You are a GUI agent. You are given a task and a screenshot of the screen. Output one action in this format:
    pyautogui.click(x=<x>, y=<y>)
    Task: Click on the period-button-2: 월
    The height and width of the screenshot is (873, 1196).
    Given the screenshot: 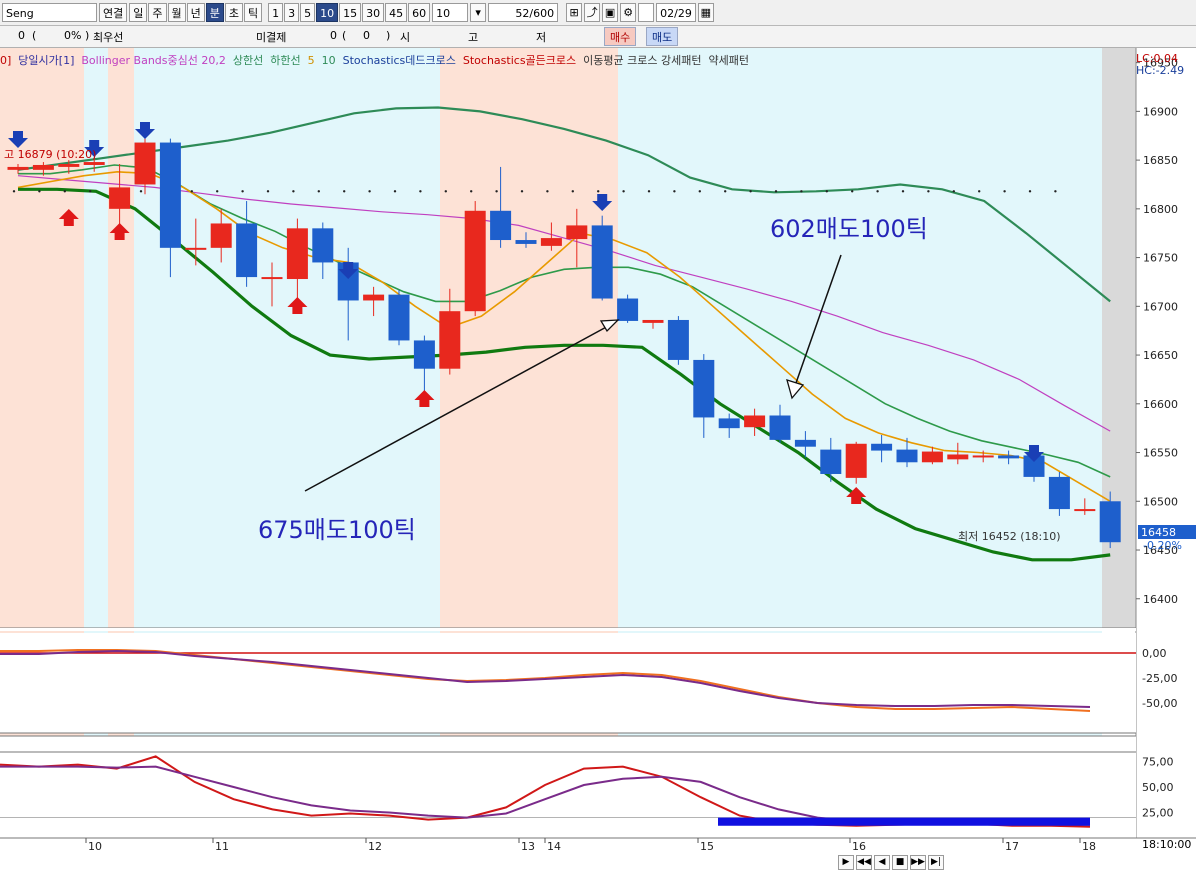 What is the action you would take?
    pyautogui.click(x=176, y=12)
    